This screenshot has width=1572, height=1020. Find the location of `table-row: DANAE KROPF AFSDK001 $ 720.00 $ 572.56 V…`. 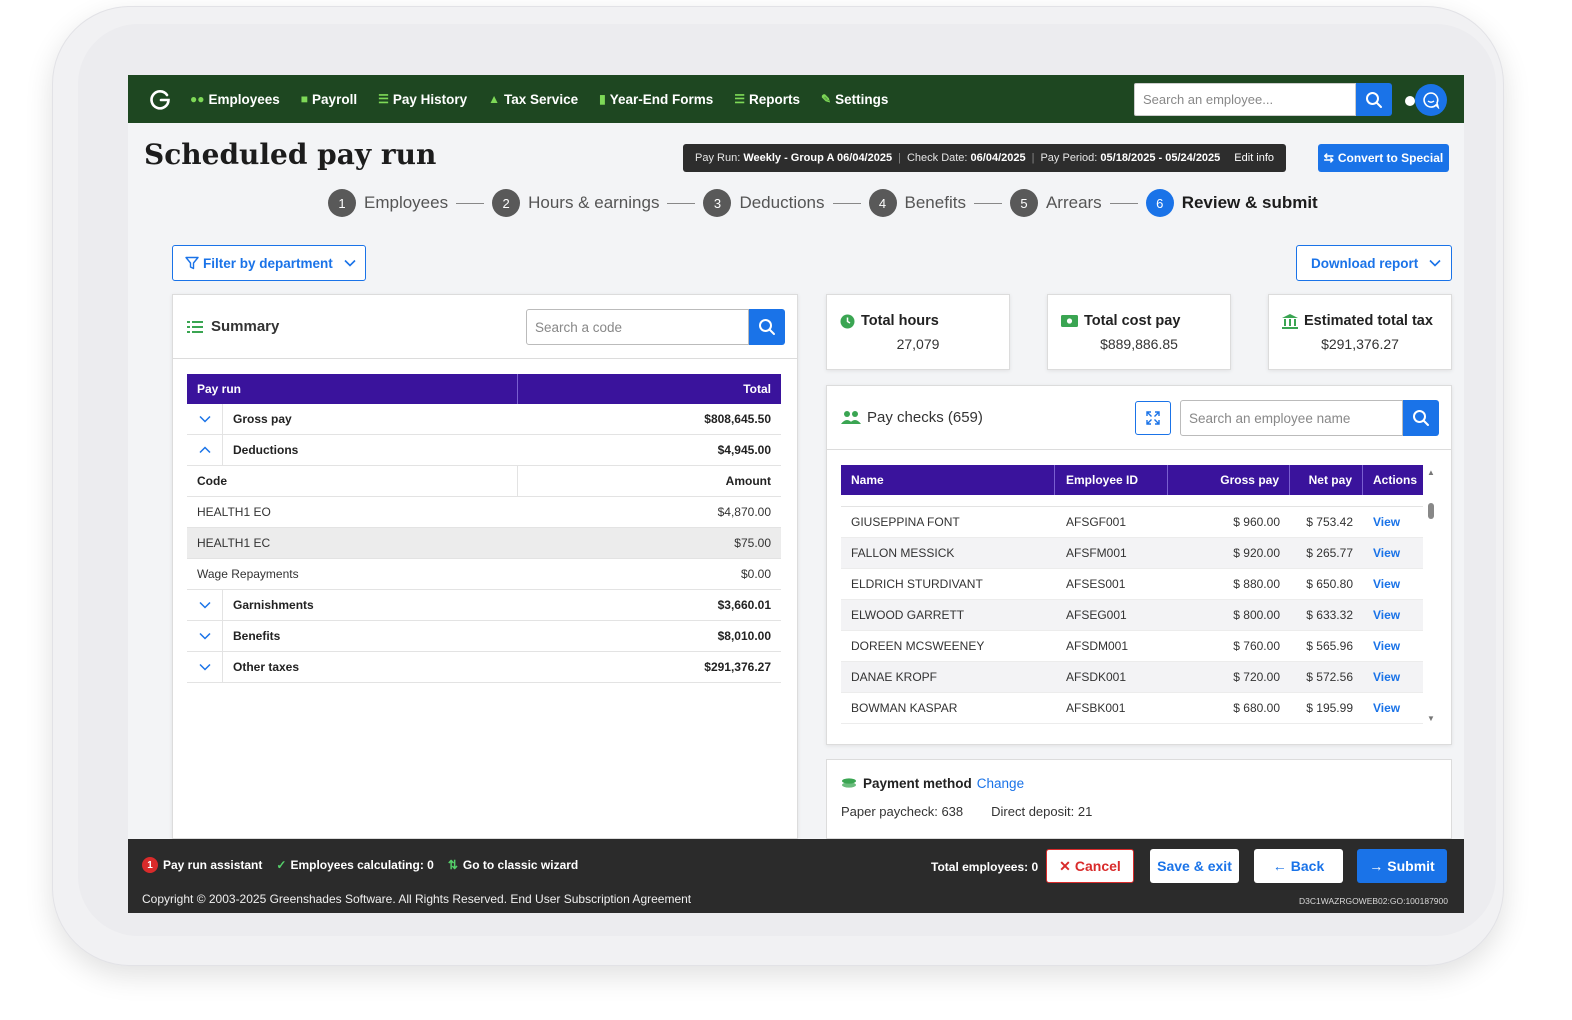

table-row: DANAE KROPF AFSDK001 $ 720.00 $ 572.56 V… is located at coordinates (1132, 677).